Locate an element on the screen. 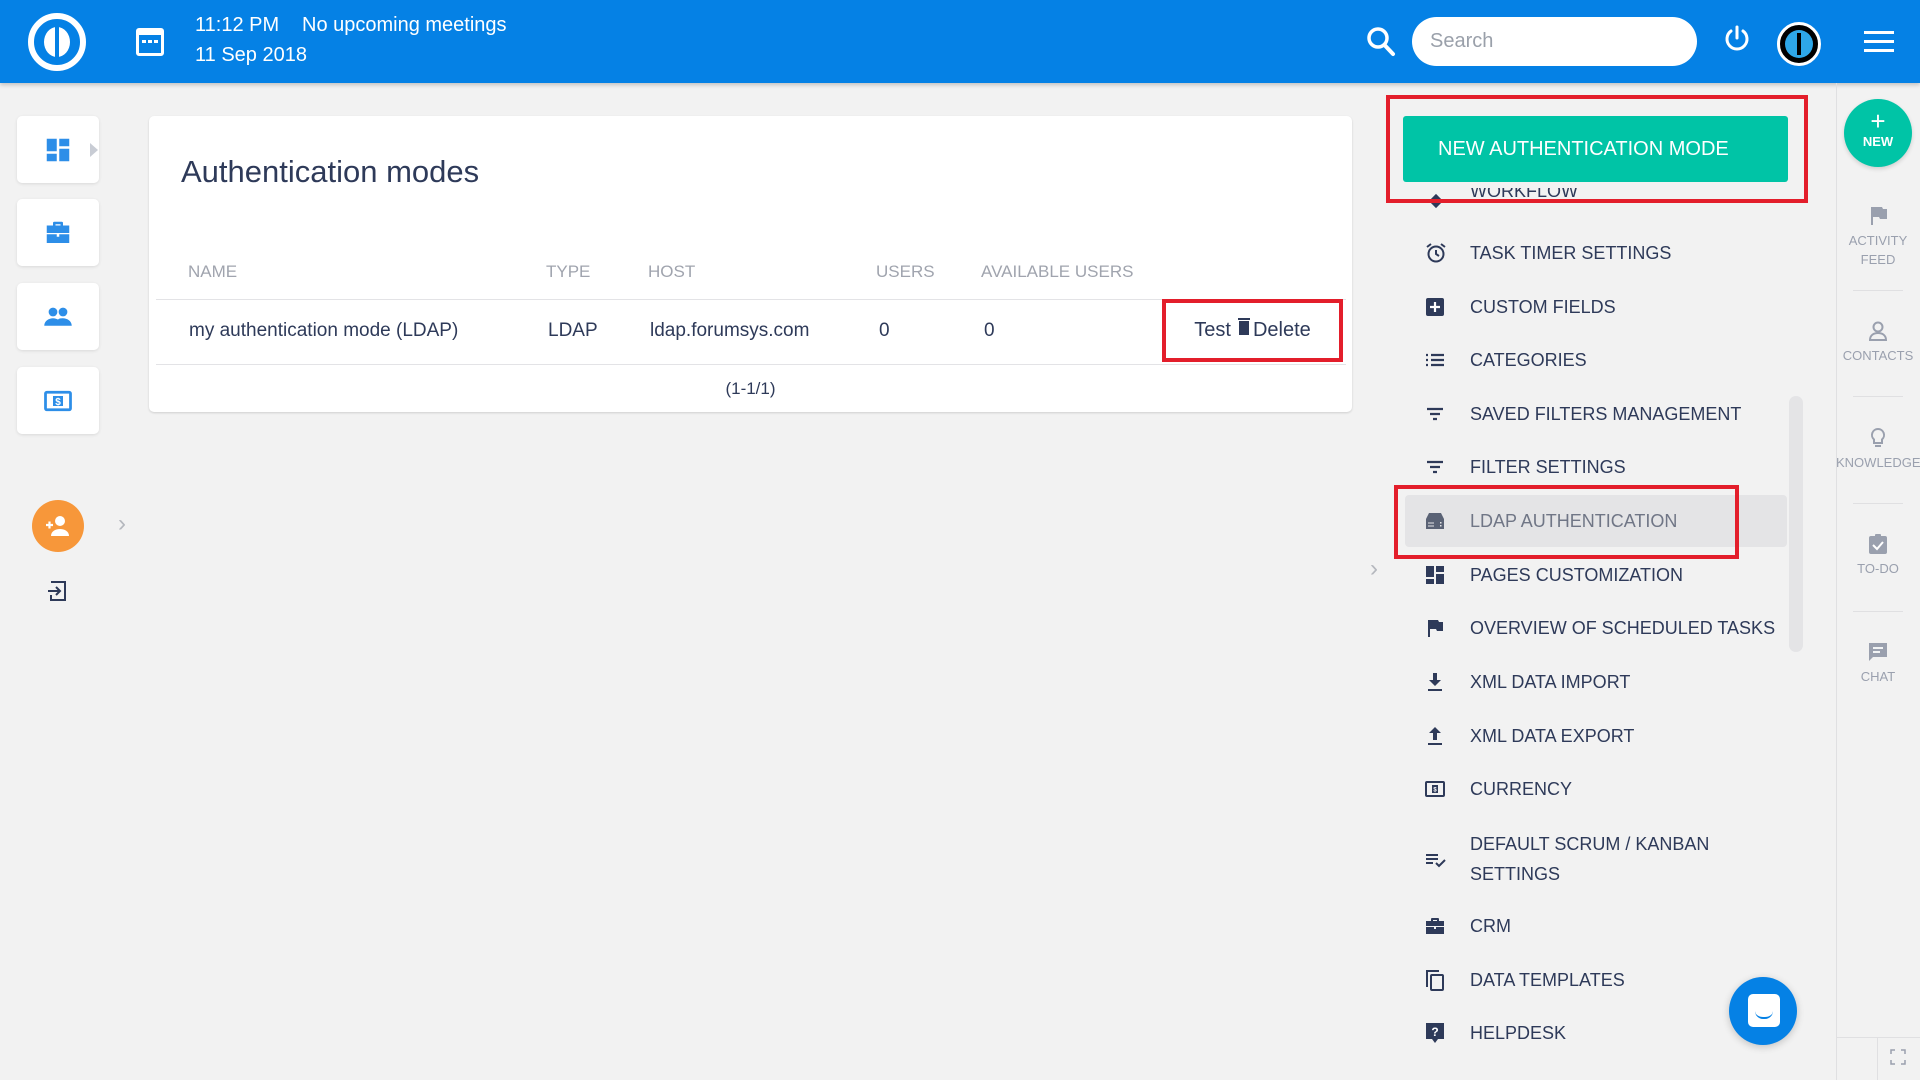  sidebar-item-finance: $ is located at coordinates (58, 400).